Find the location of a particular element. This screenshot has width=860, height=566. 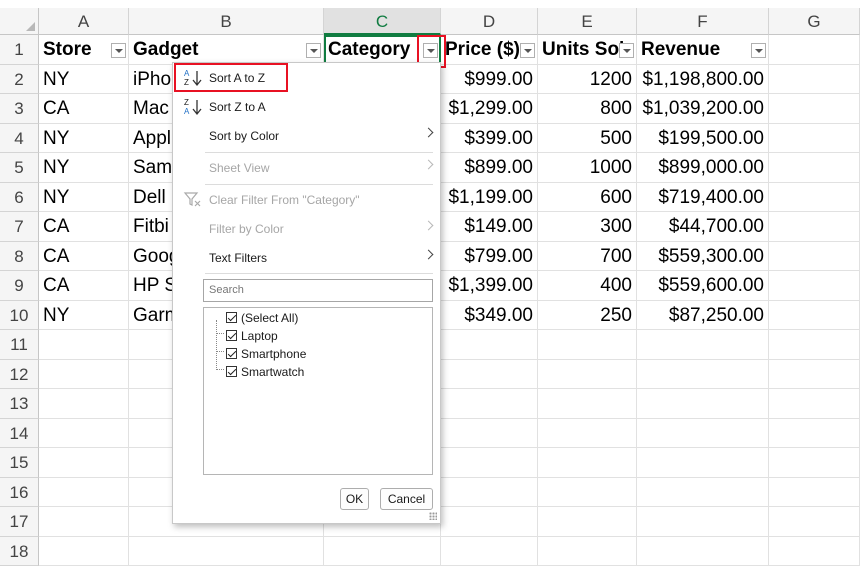

cancel-button: Cancel is located at coordinates (406, 499).